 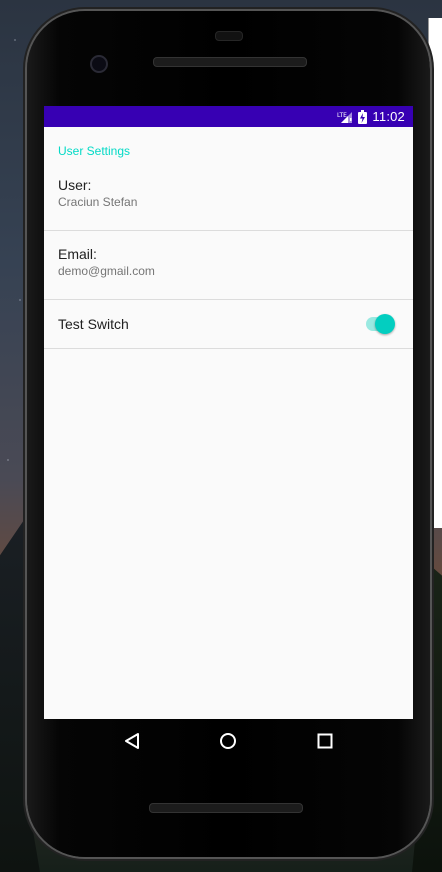 I want to click on switch-thumb, so click(x=385, y=324).